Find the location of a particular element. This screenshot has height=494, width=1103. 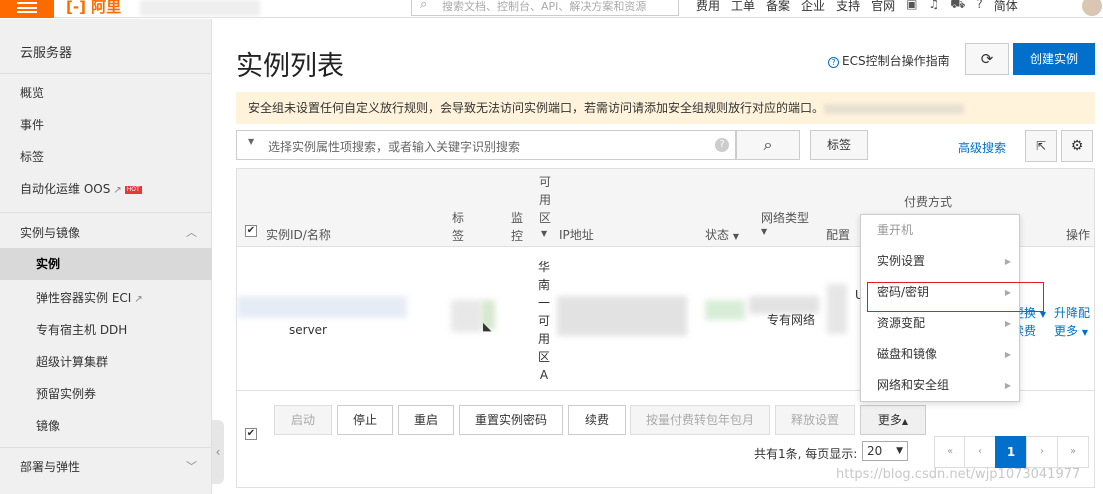

sidebar-item-events: 事件 is located at coordinates (32, 124).